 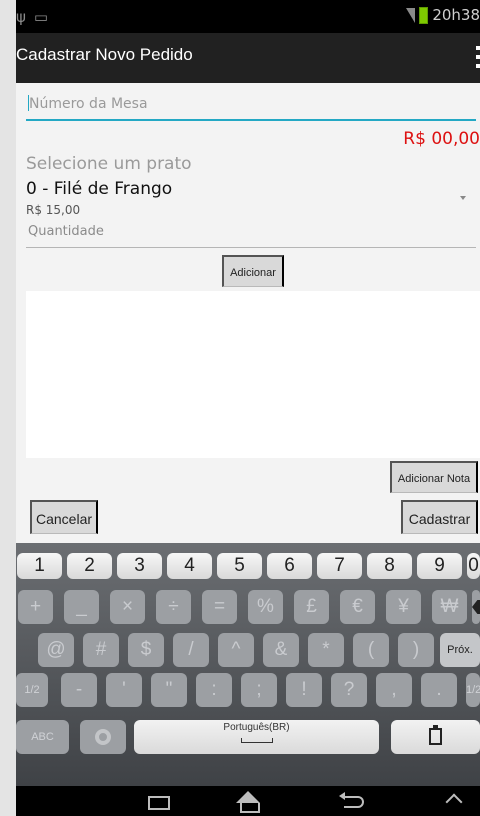 What do you see at coordinates (191, 650) in the screenshot?
I see `key-slash: /` at bounding box center [191, 650].